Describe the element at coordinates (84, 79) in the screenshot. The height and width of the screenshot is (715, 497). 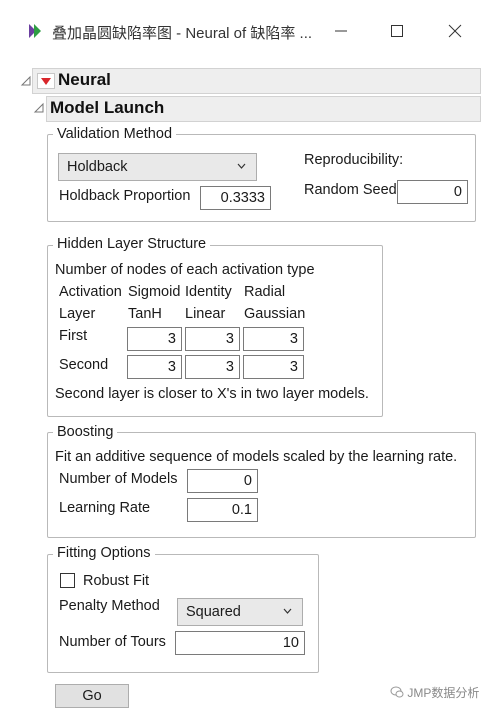
I see `neural-title: Neural` at that location.